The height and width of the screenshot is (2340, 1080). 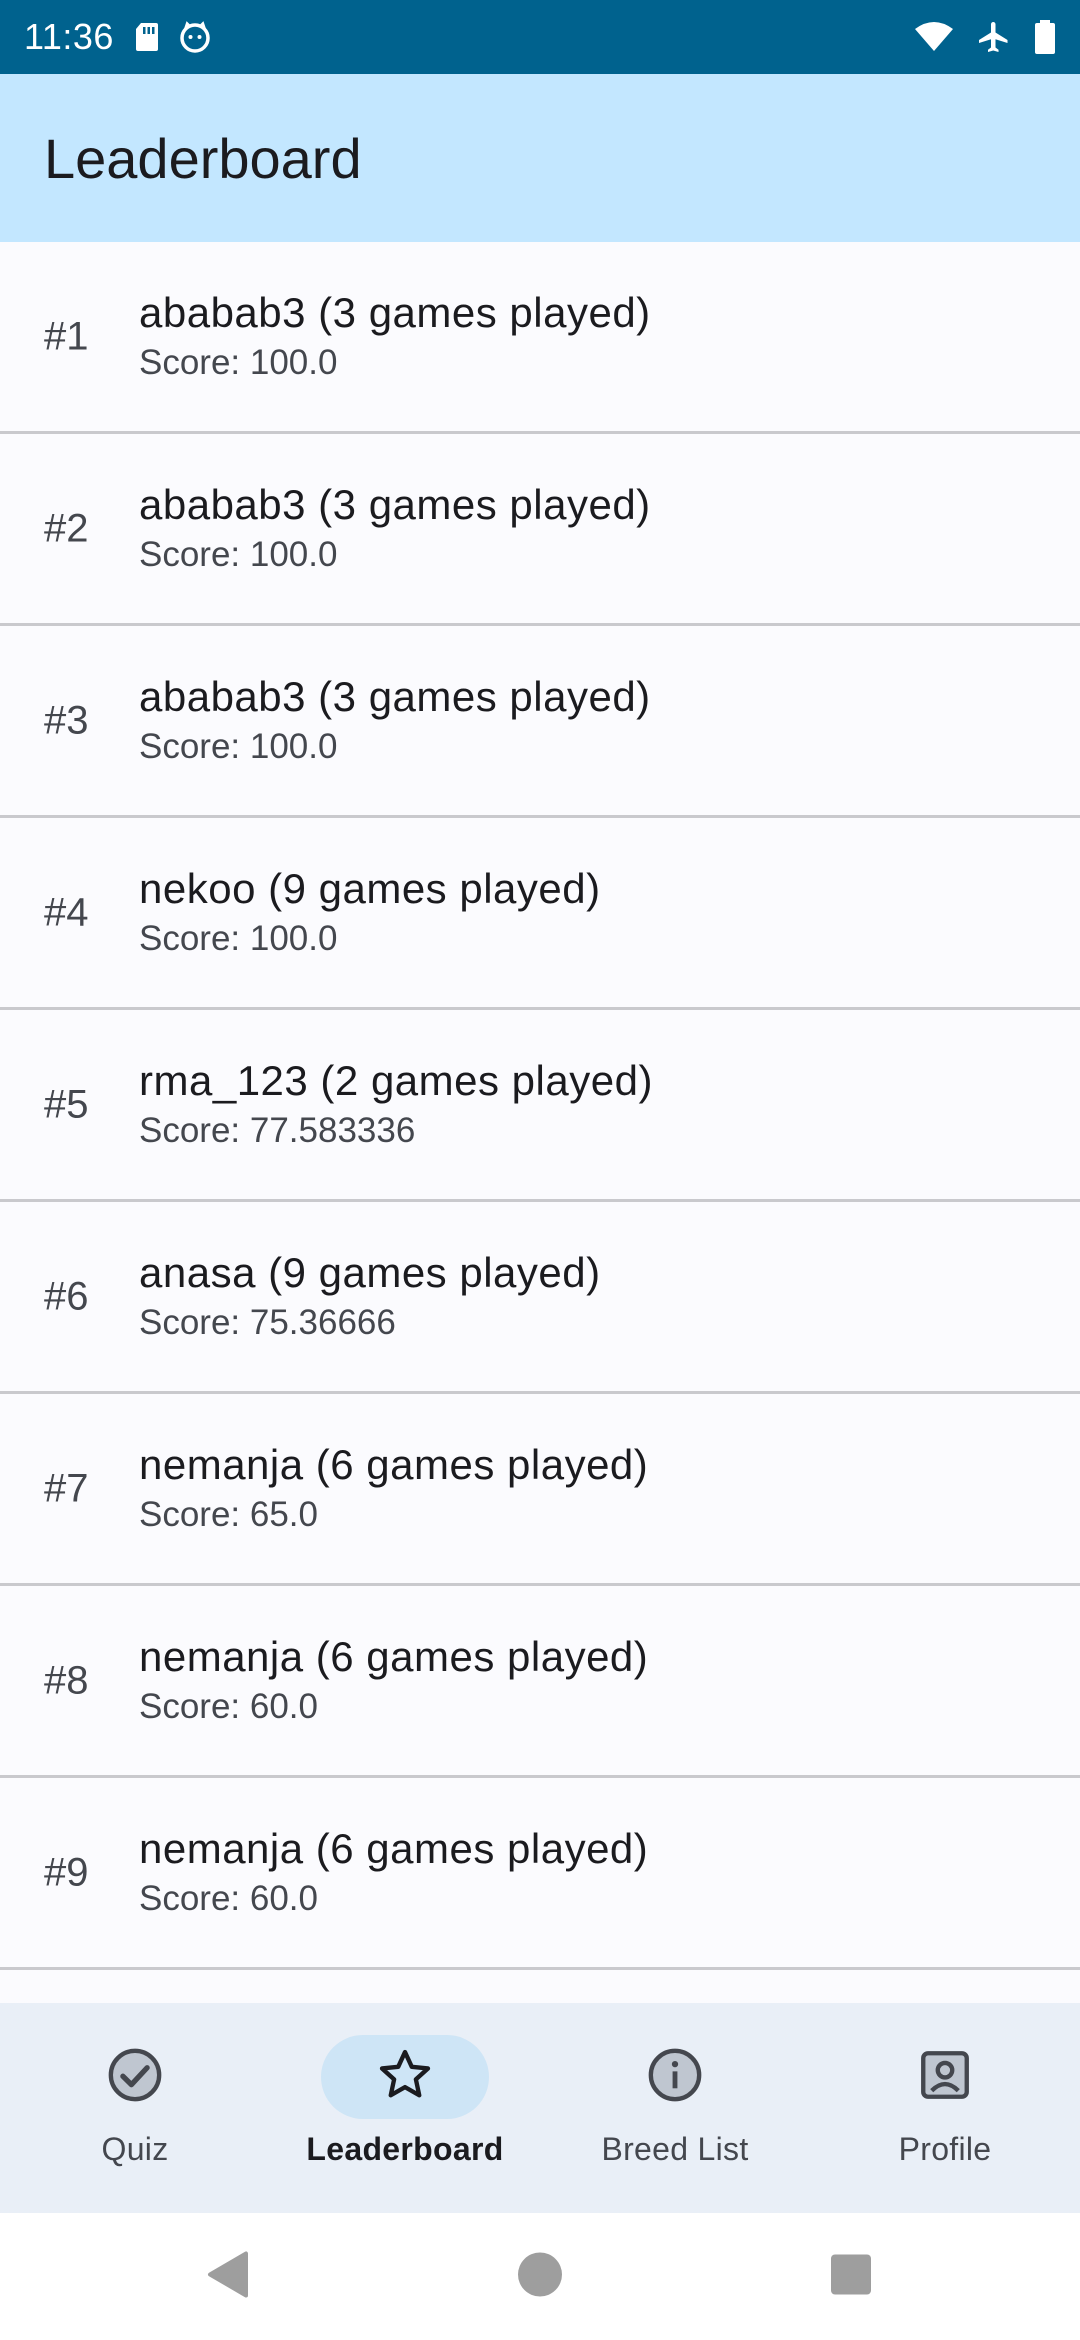 I want to click on leaderboard-row: #2 ababab3 (3 games played) Score: 100.0, so click(x=540, y=530).